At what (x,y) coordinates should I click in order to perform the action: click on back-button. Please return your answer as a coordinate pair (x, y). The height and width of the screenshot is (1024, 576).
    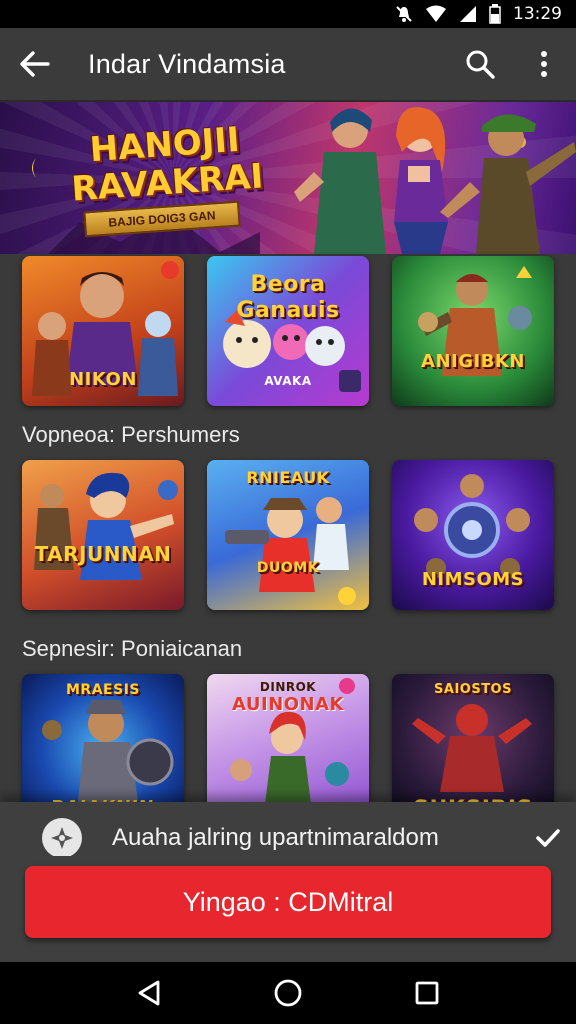
    Looking at the image, I should click on (35, 64).